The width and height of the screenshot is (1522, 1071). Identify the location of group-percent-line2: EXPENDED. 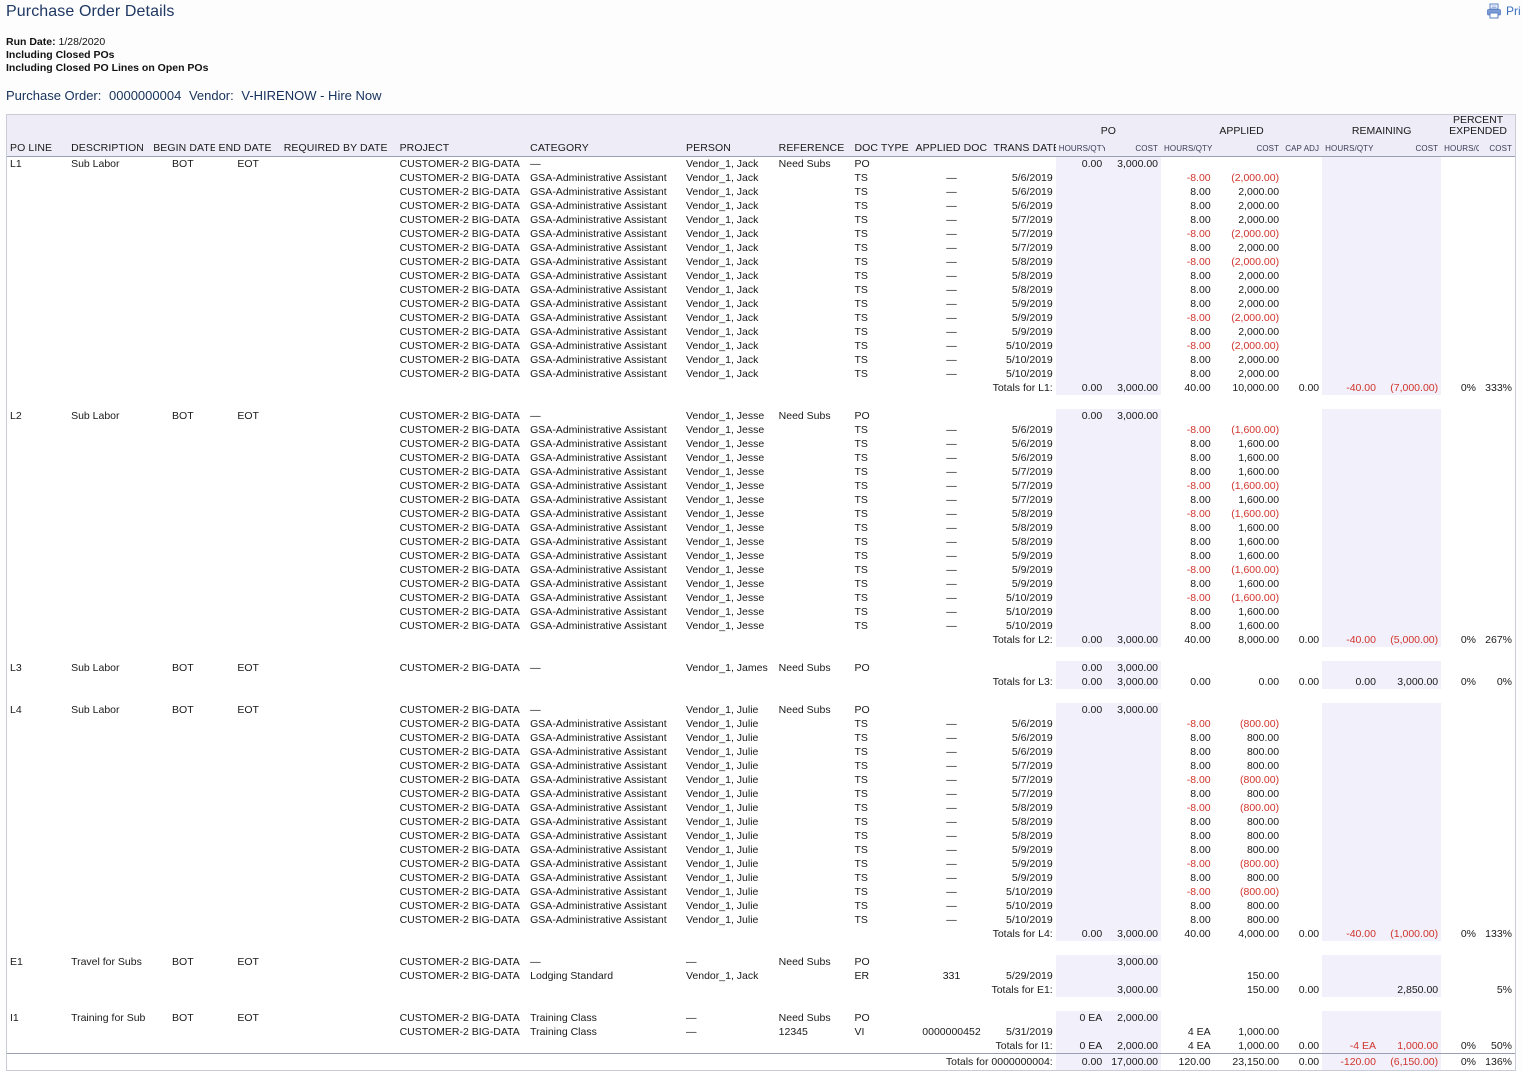
(1478, 130).